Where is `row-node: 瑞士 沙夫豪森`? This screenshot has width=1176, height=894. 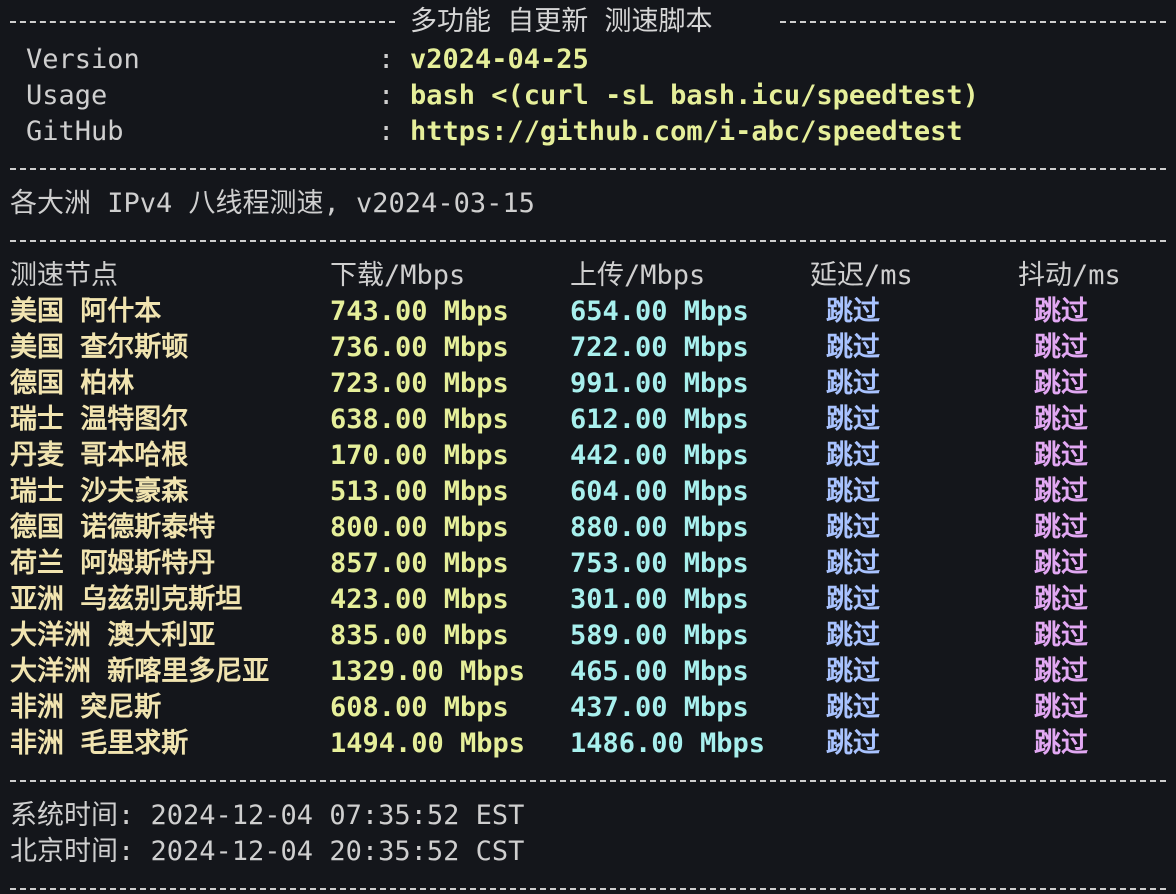 row-node: 瑞士 沙夫豪森 is located at coordinates (99, 491).